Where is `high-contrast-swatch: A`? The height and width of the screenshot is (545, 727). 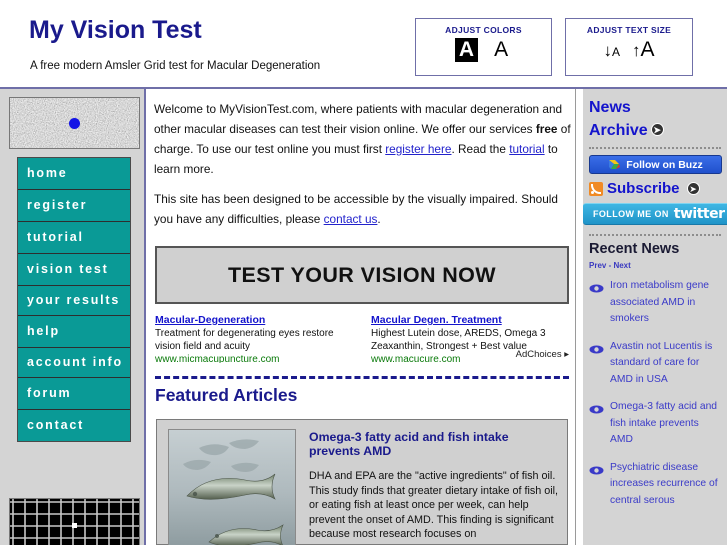 high-contrast-swatch: A is located at coordinates (466, 50).